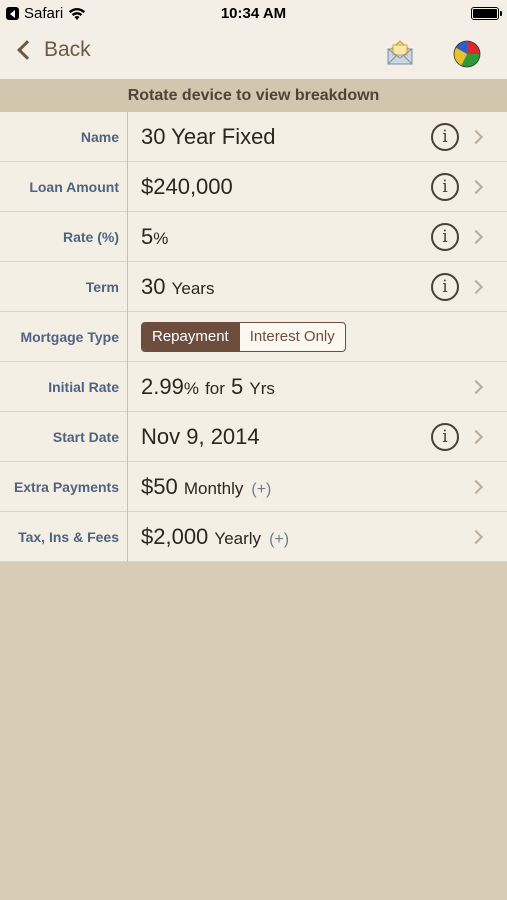 The image size is (507, 900). What do you see at coordinates (64, 287) in the screenshot?
I see `row-label: Term` at bounding box center [64, 287].